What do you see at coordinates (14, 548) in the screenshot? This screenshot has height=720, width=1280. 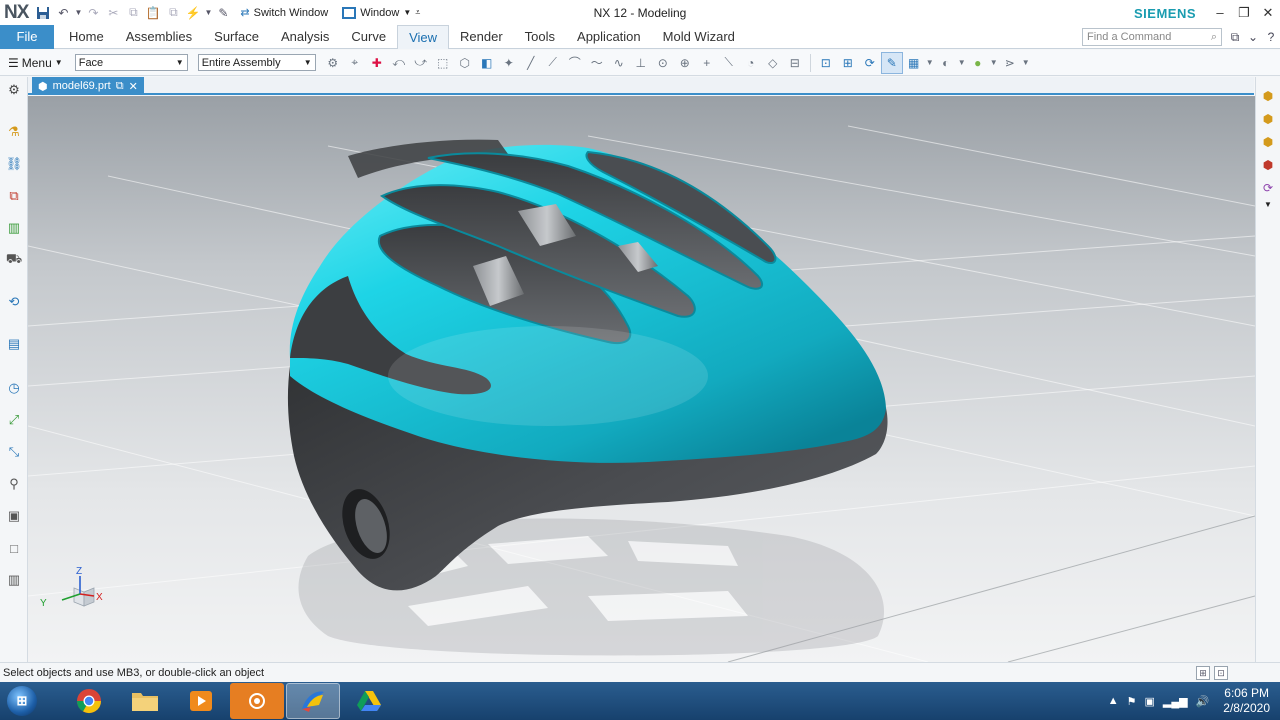 I see `blank-panel-icon: □` at bounding box center [14, 548].